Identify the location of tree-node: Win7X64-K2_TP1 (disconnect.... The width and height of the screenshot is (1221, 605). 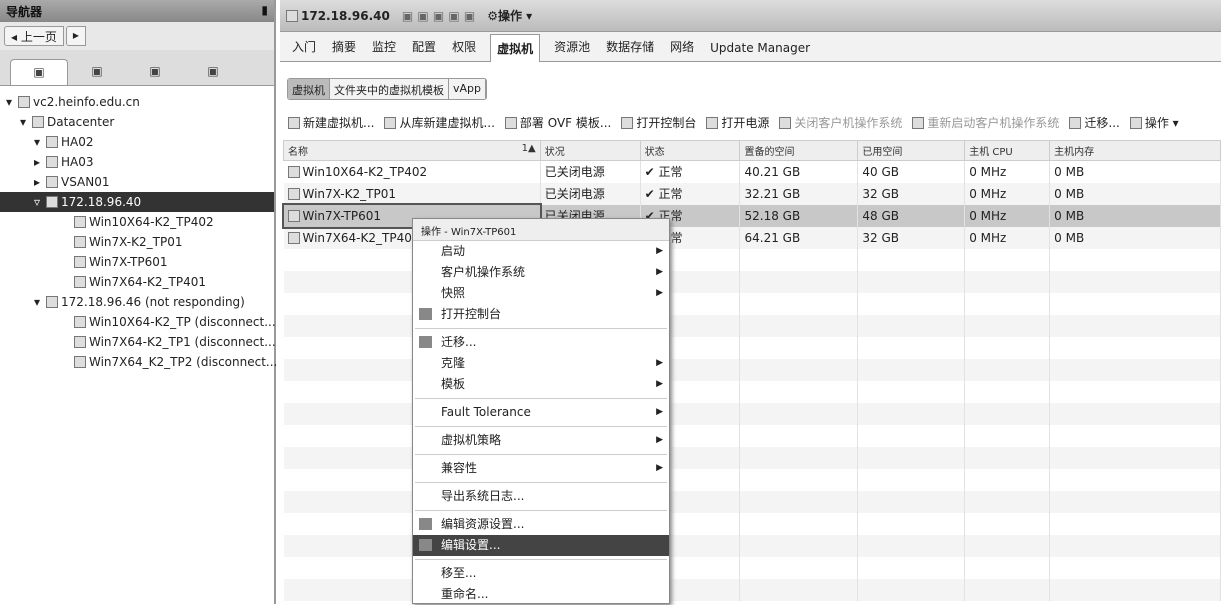
(138, 342).